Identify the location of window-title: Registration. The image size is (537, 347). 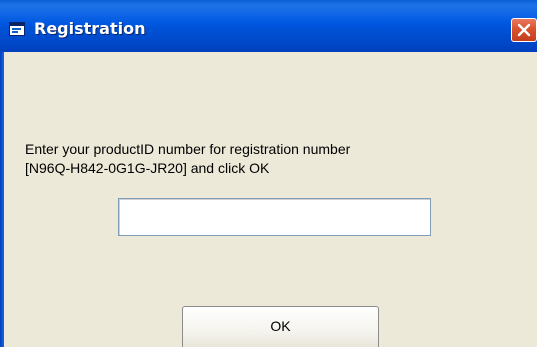
(90, 28).